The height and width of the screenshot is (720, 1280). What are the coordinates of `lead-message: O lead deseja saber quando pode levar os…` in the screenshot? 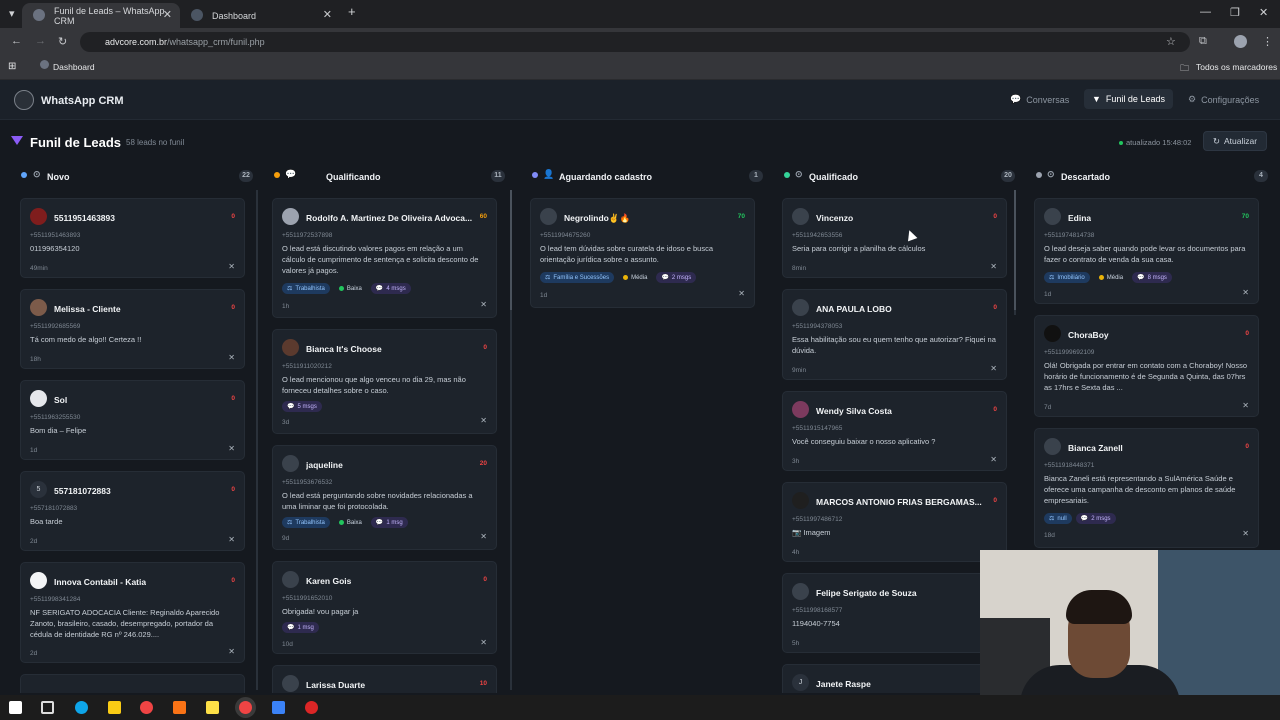 It's located at (1145, 254).